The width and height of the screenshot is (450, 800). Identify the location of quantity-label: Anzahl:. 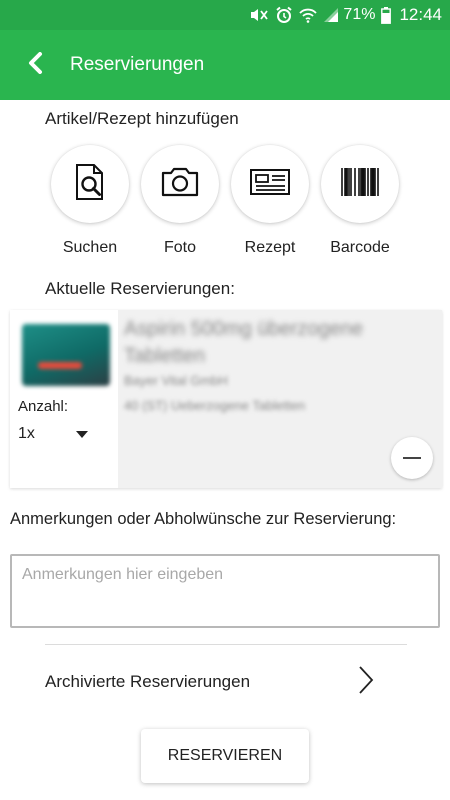
(43, 406).